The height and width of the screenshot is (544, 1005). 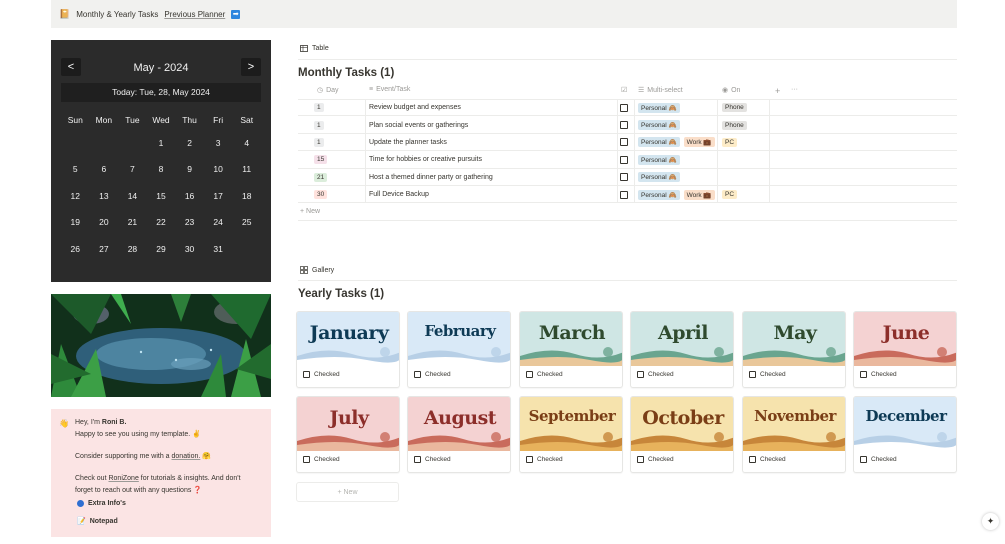 I want to click on calendar-day: 30, so click(x=189, y=249).